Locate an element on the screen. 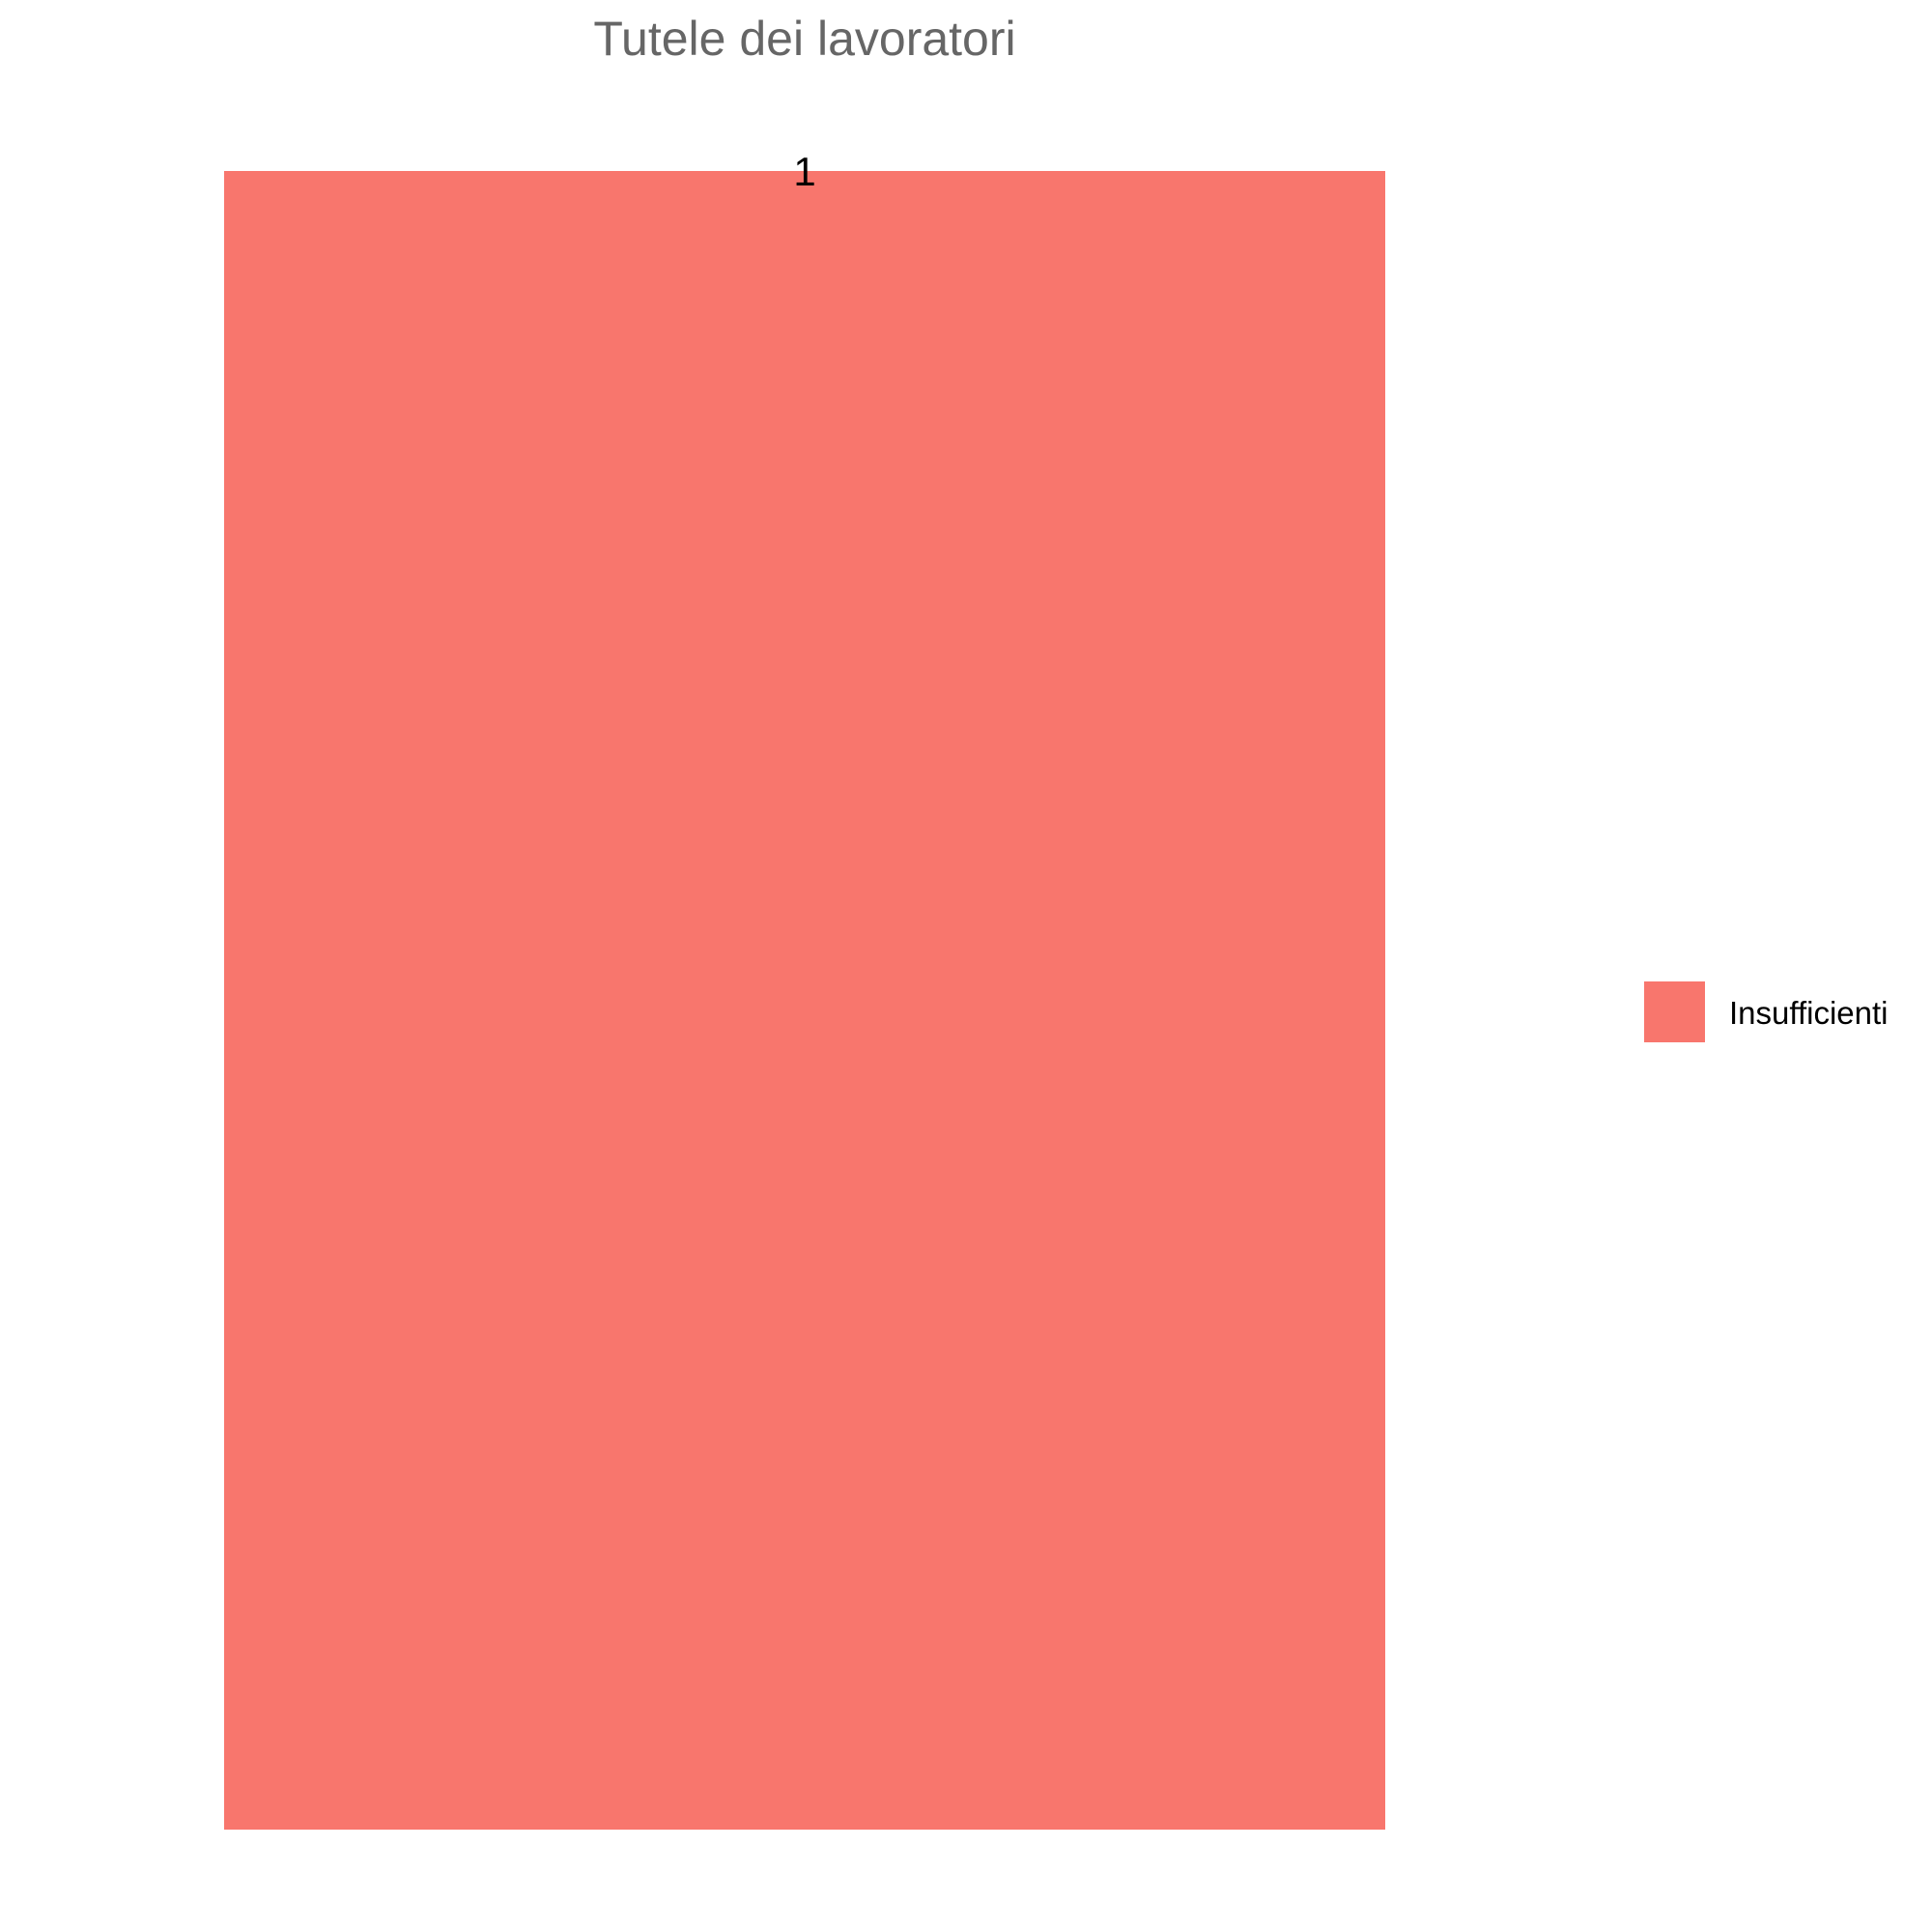 Image resolution: width=1932 pixels, height=1932 pixels. legend: Insufficienti is located at coordinates (1766, 1011).